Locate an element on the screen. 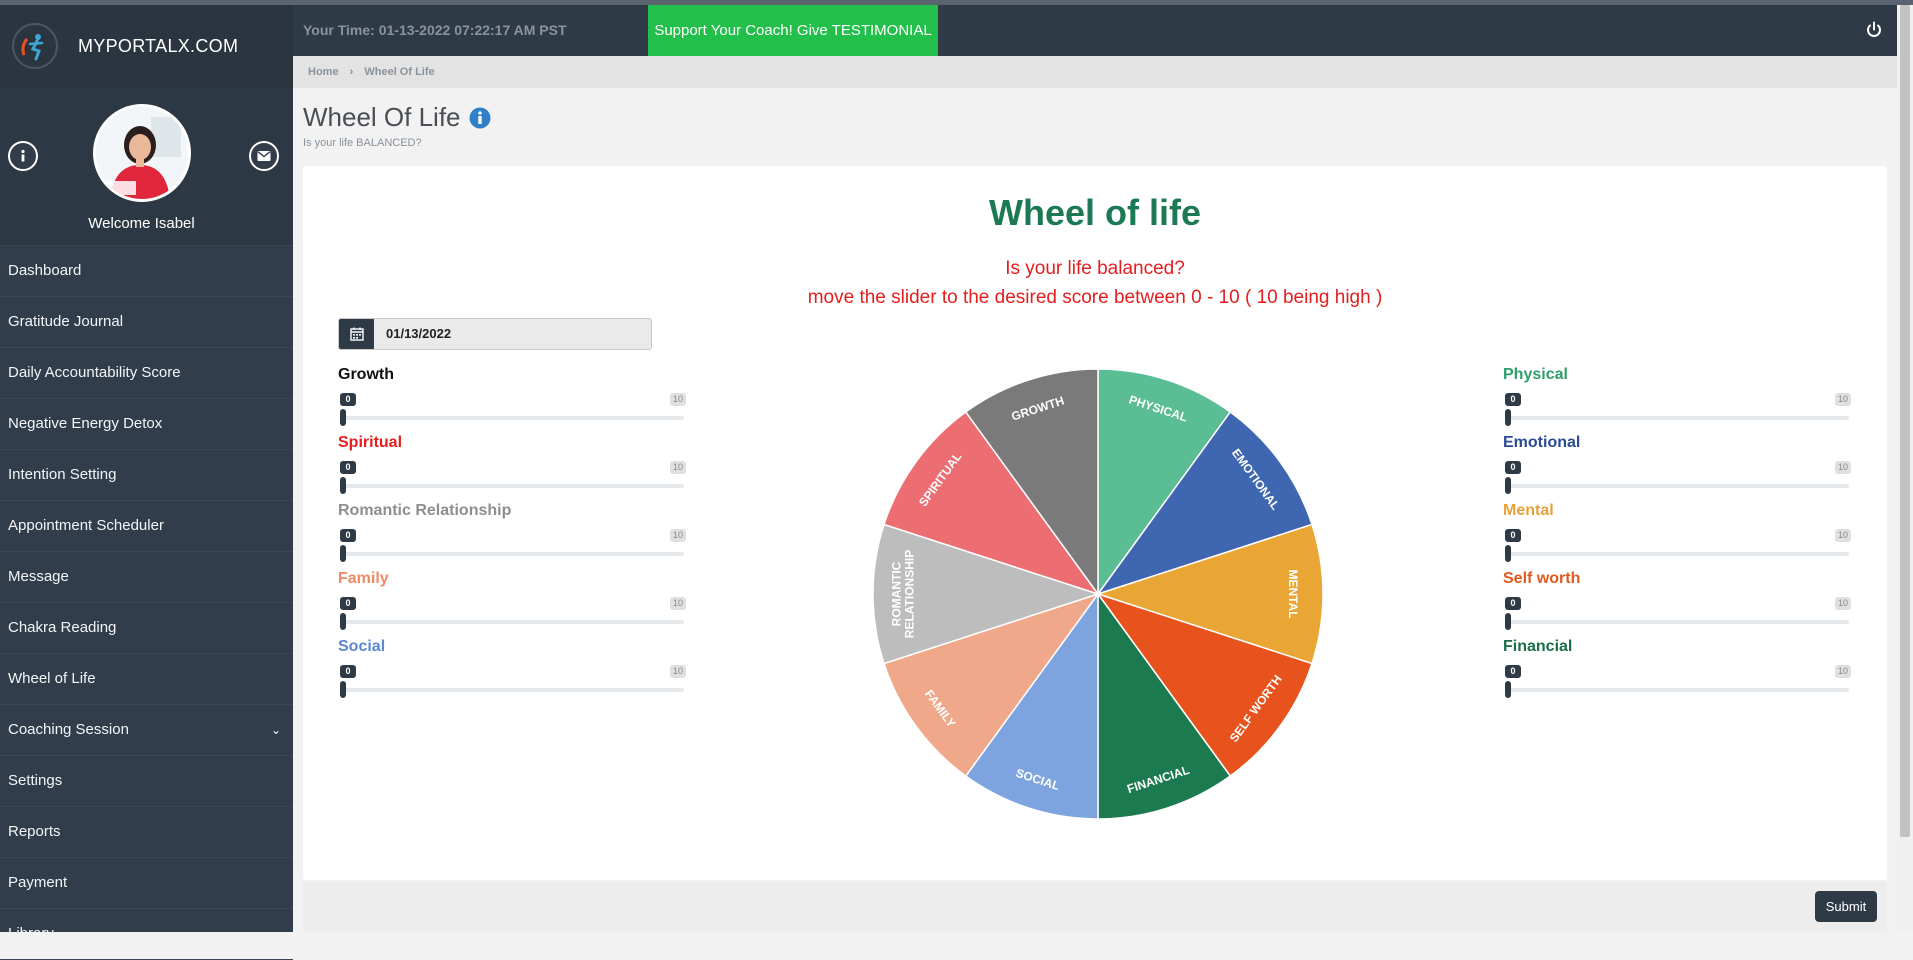 This screenshot has height=960, width=1913. welcome-text: Welcome Isabel is located at coordinates (141, 223).